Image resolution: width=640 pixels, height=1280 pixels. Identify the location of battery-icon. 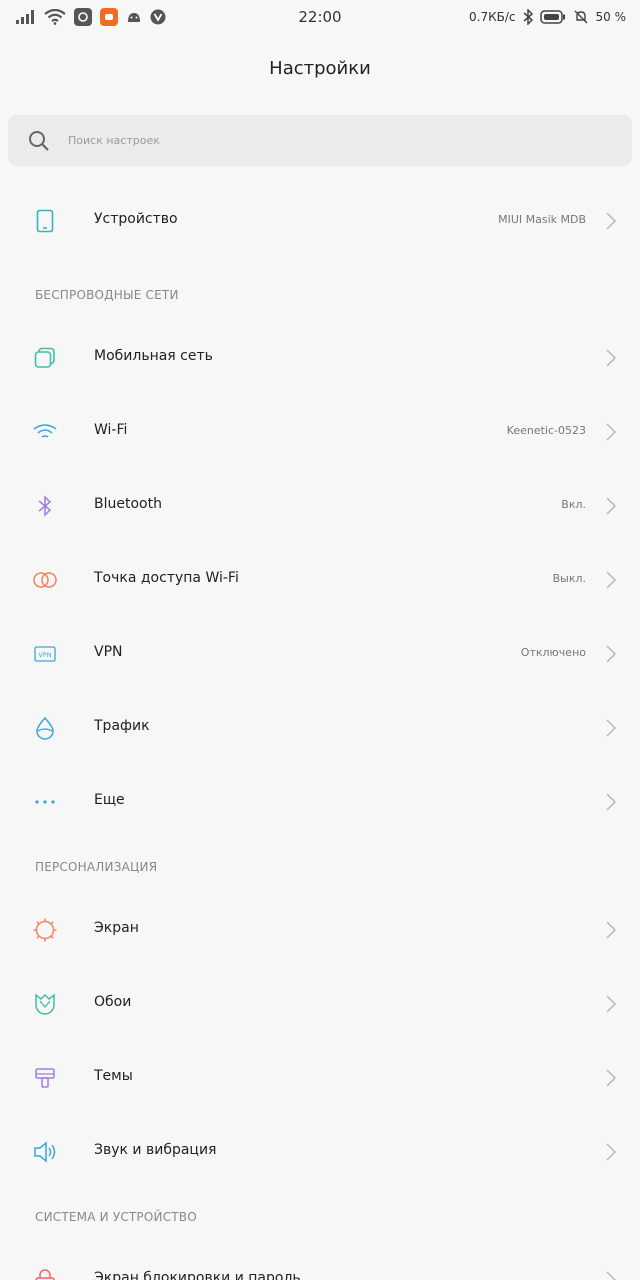
(552, 17).